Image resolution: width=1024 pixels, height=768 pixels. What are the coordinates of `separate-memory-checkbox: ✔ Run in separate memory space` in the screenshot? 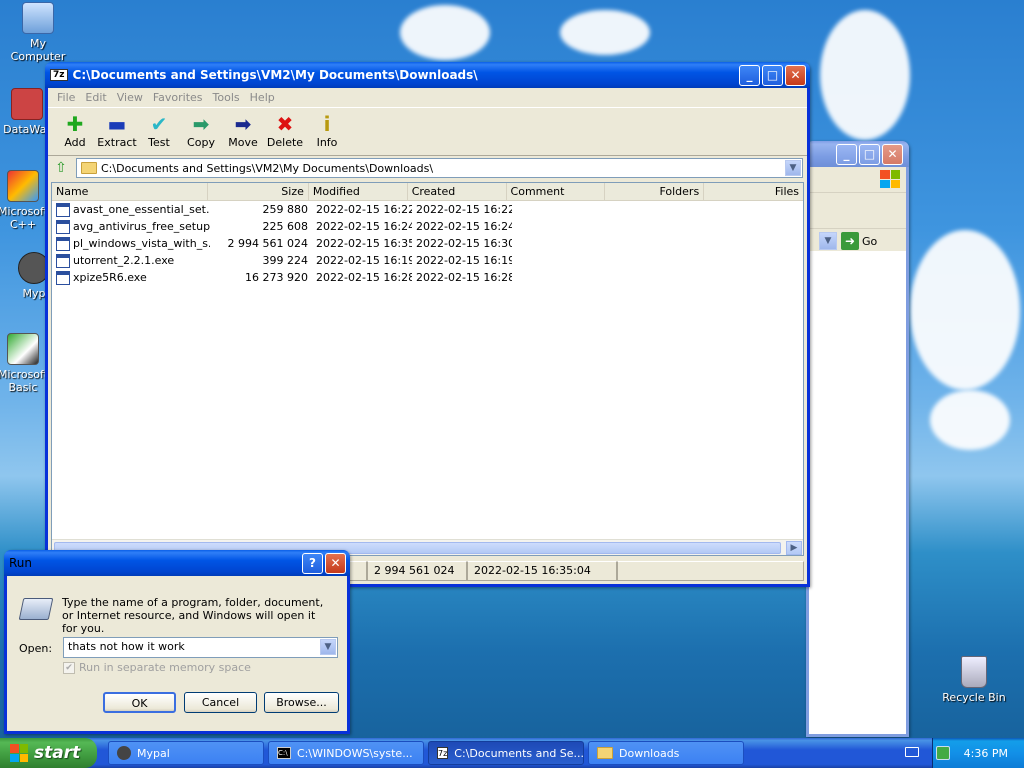 It's located at (157, 667).